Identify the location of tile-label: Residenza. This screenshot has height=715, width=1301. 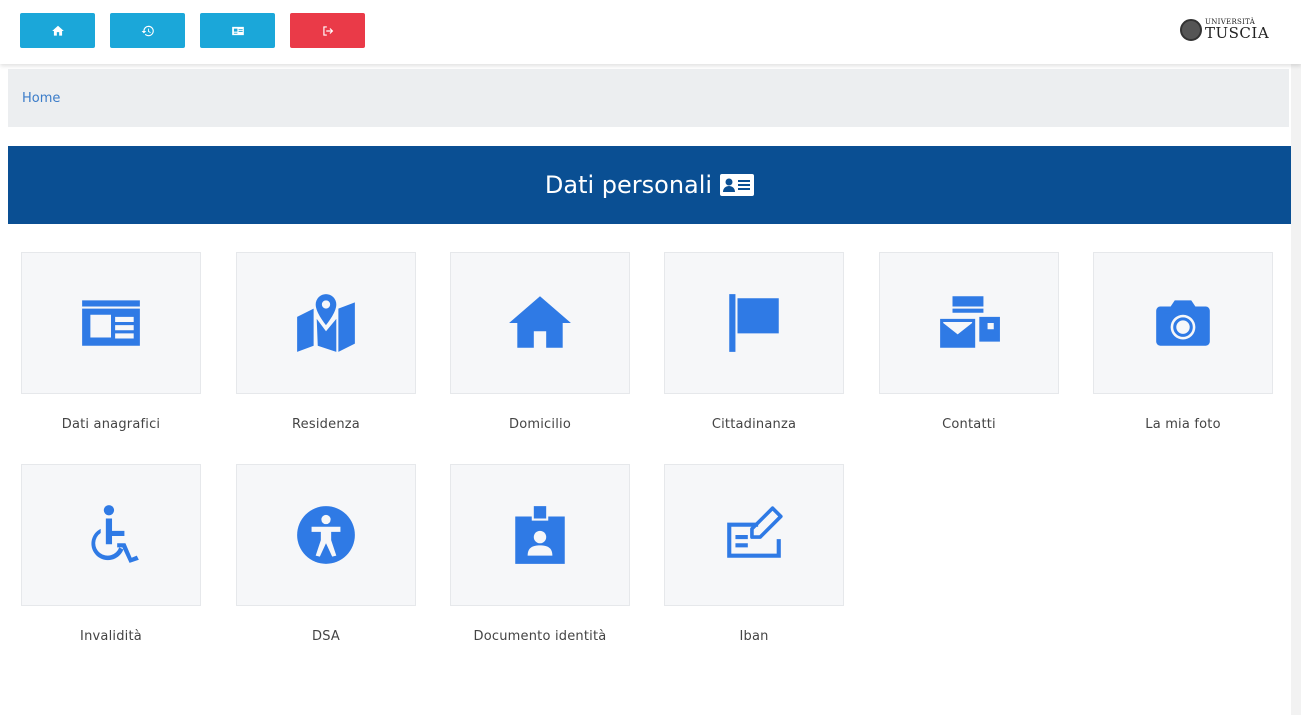
(326, 424).